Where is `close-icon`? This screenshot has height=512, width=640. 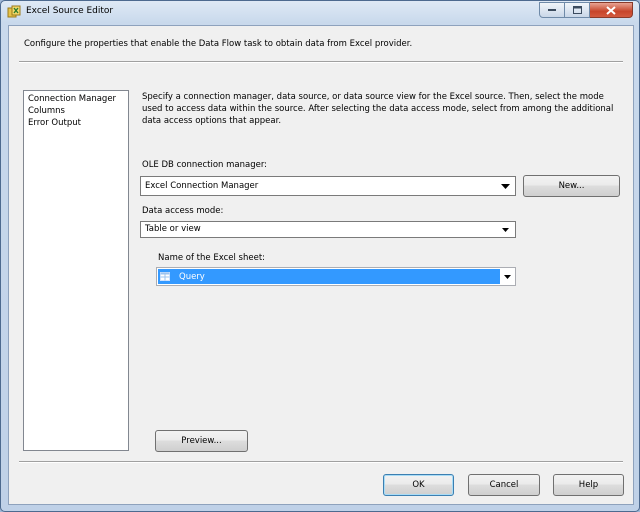
close-icon is located at coordinates (611, 10).